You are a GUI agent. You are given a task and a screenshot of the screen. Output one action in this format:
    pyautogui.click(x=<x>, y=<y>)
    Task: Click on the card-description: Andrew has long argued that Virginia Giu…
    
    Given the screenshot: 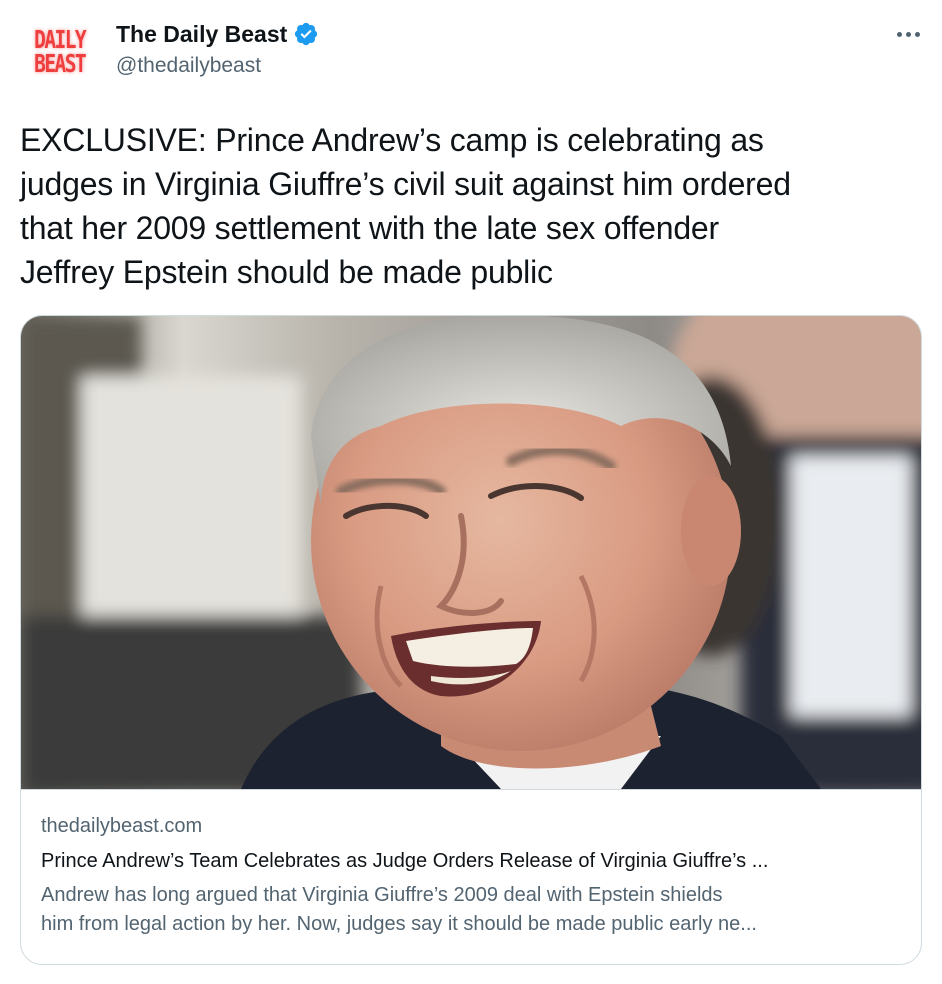 What is the action you would take?
    pyautogui.click(x=472, y=910)
    